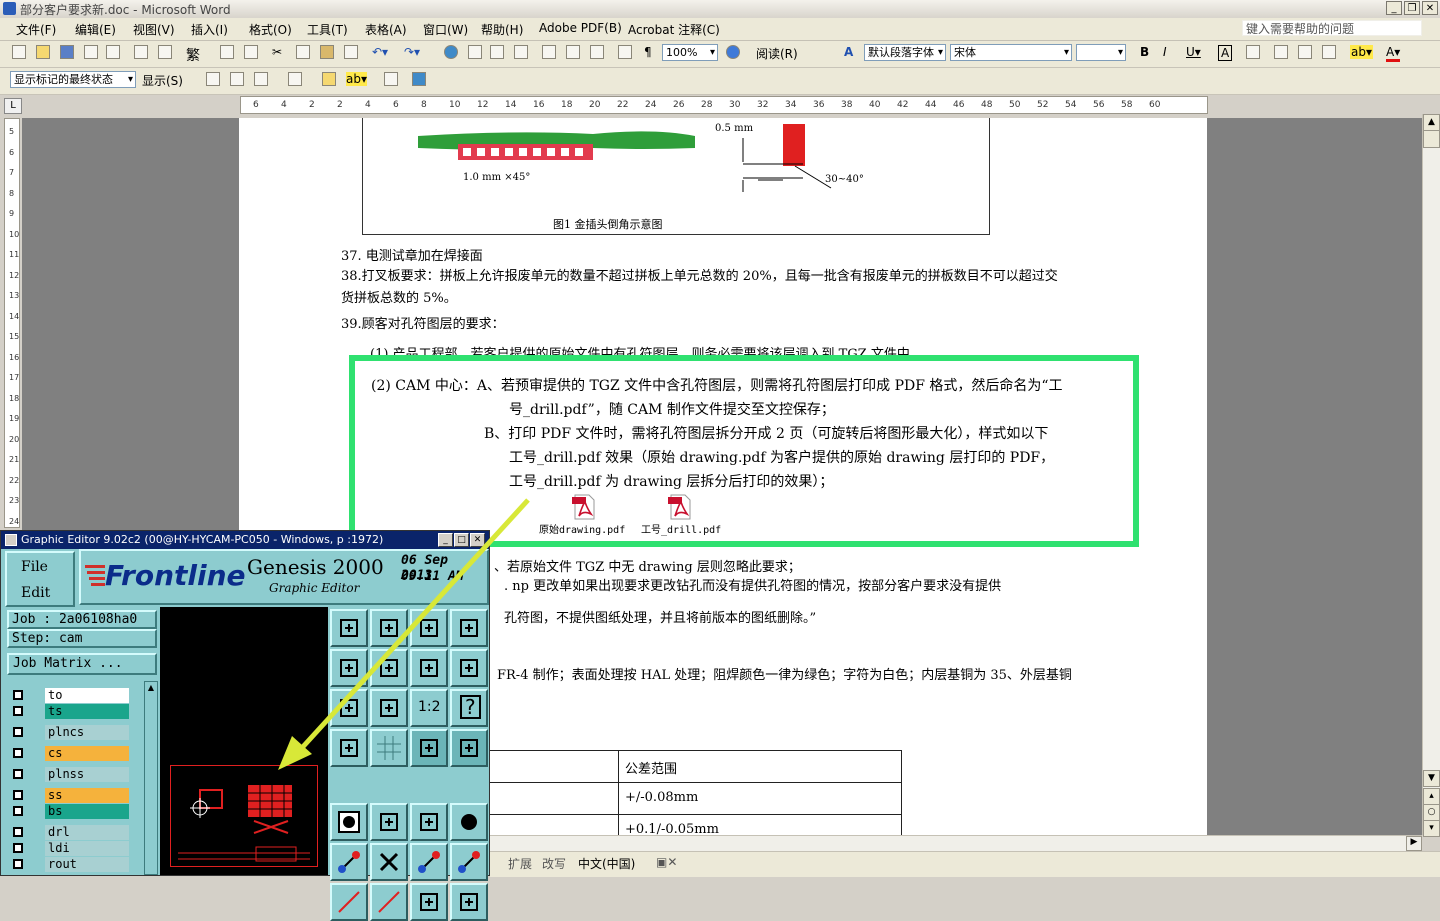 The height and width of the screenshot is (921, 1440). What do you see at coordinates (404, 634) in the screenshot?
I see `annotation-arrow` at bounding box center [404, 634].